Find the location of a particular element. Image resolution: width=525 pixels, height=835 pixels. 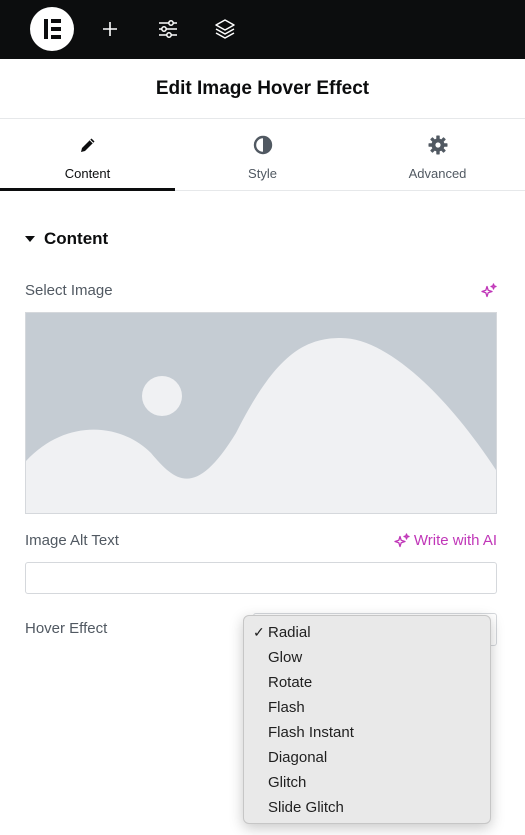

option-label: Radial is located at coordinates (289, 632).